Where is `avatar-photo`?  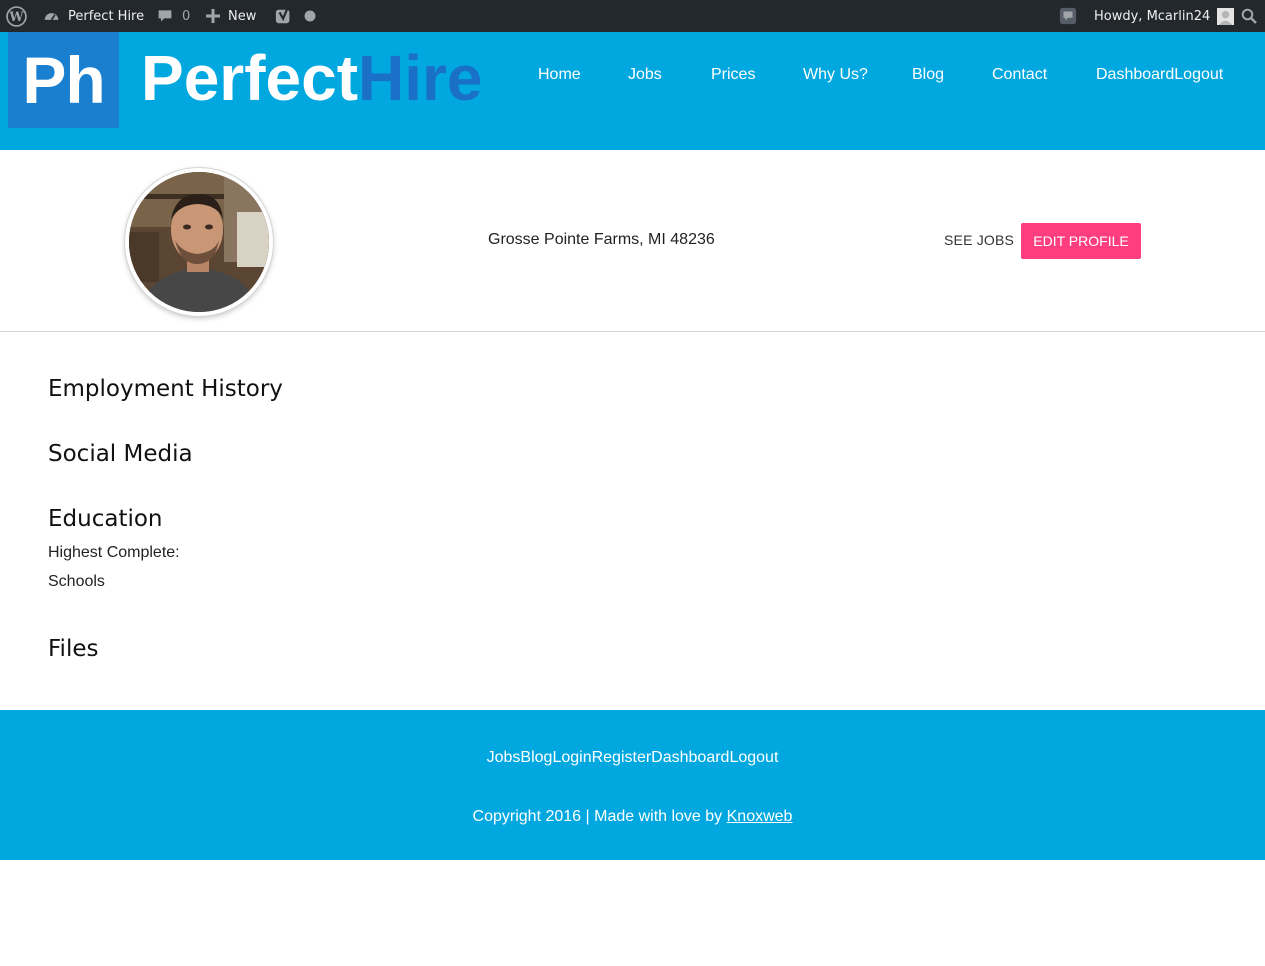
avatar-photo is located at coordinates (199, 242).